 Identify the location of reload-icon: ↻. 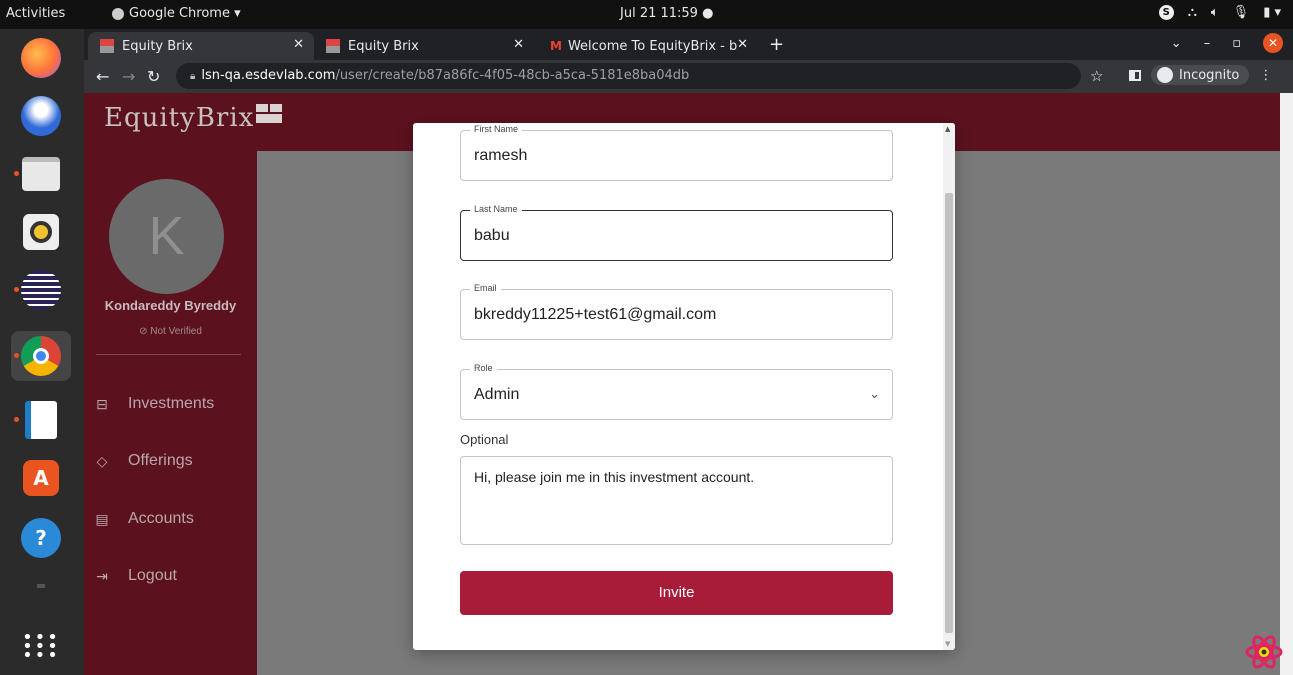
(153, 76).